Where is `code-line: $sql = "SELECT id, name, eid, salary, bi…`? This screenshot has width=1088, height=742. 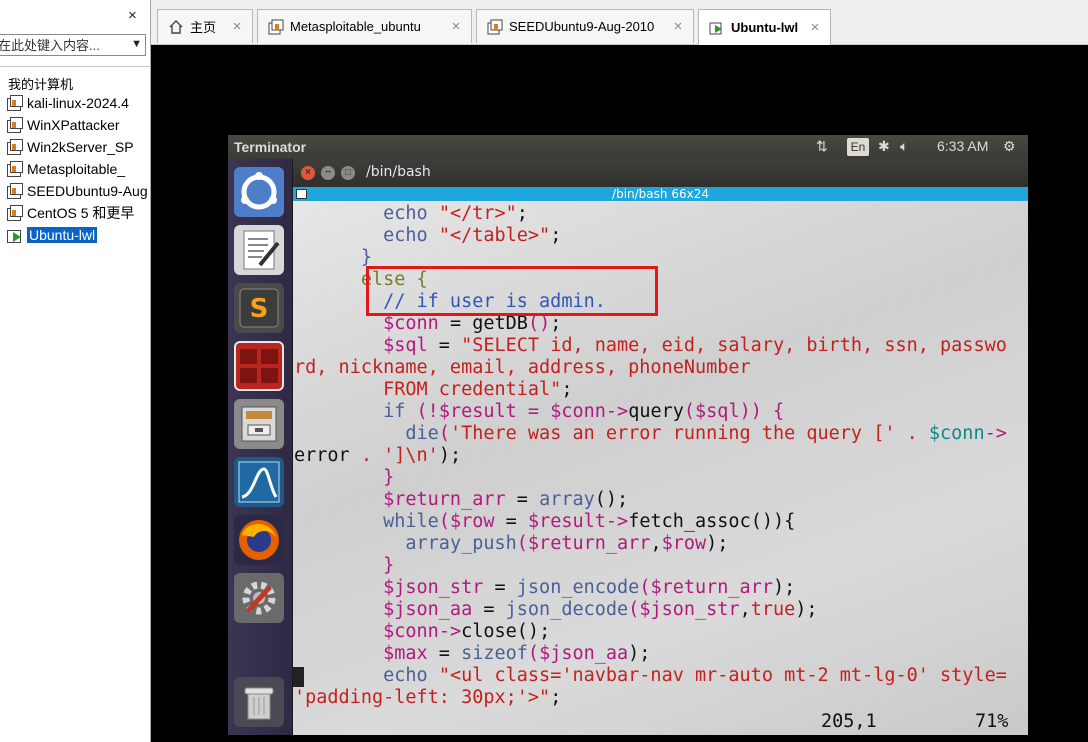 code-line: $sql = "SELECT id, name, eid, salary, bi… is located at coordinates (650, 346).